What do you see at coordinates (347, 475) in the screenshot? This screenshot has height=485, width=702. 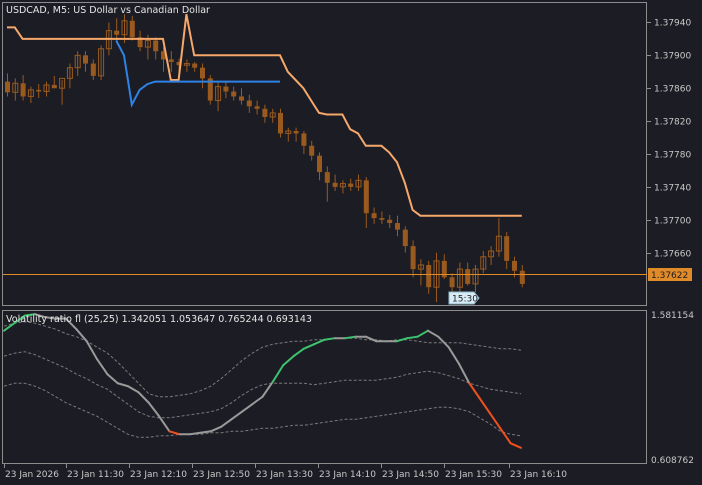 I see `time-axis-label: 23 Jan 14:10` at bounding box center [347, 475].